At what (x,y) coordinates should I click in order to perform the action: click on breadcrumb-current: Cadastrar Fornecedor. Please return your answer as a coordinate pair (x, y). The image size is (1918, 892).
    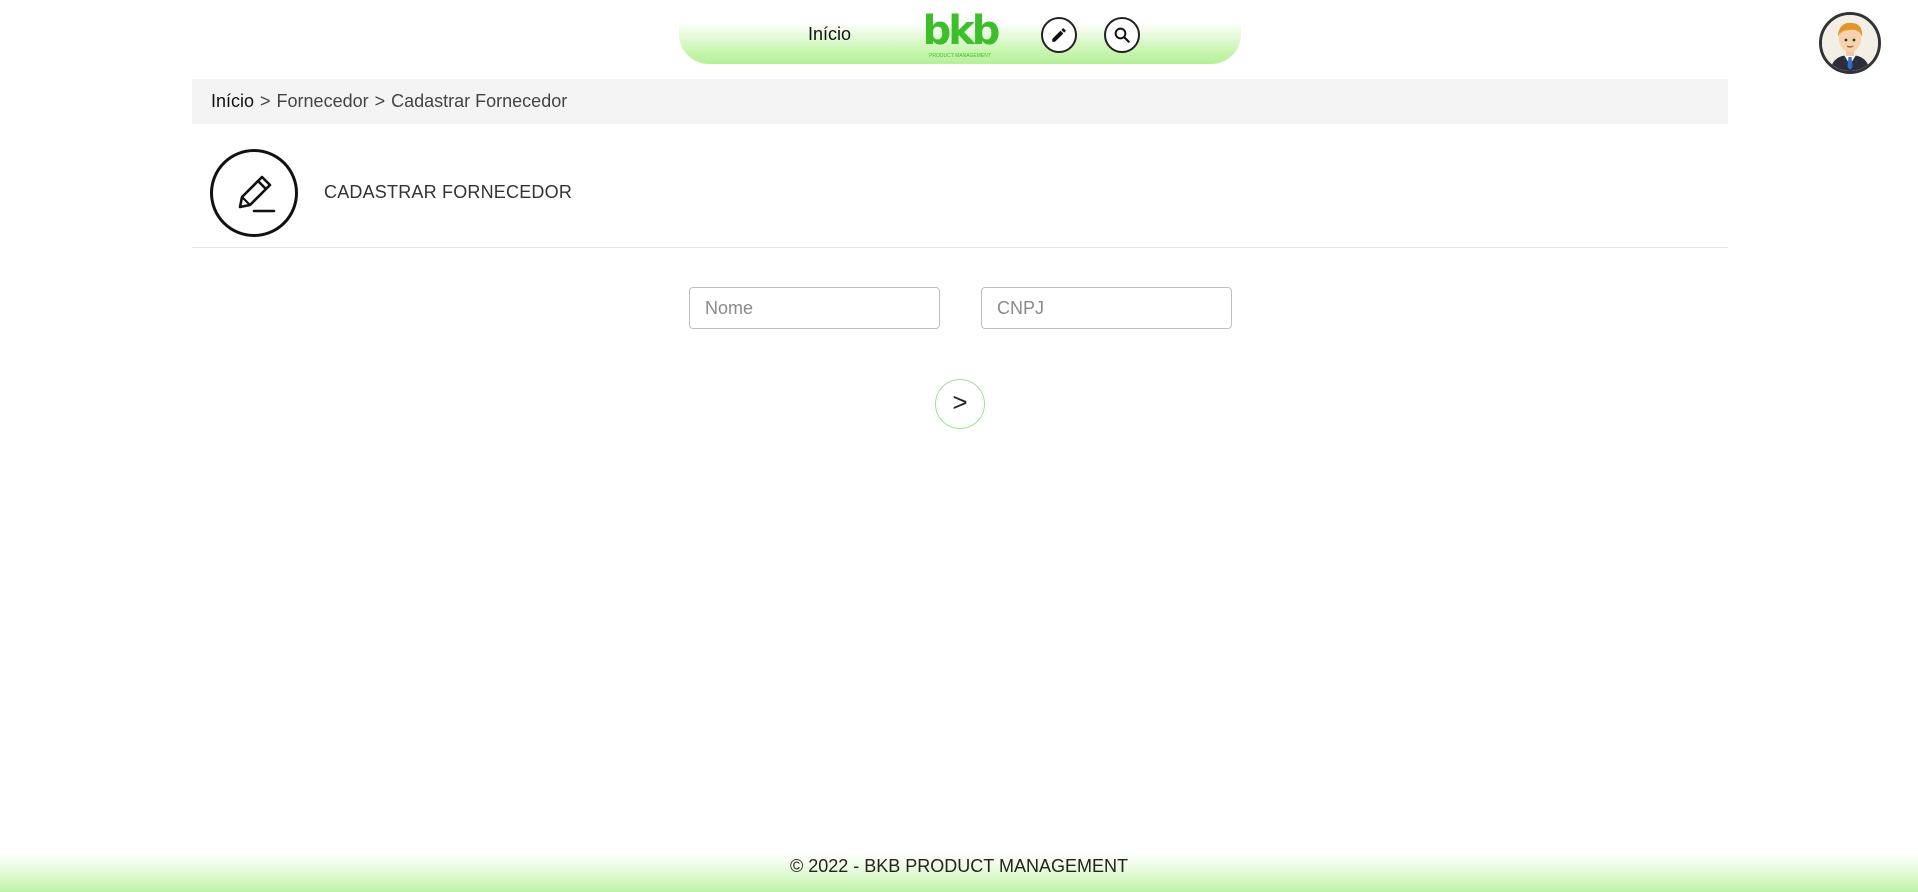
    Looking at the image, I should click on (479, 101).